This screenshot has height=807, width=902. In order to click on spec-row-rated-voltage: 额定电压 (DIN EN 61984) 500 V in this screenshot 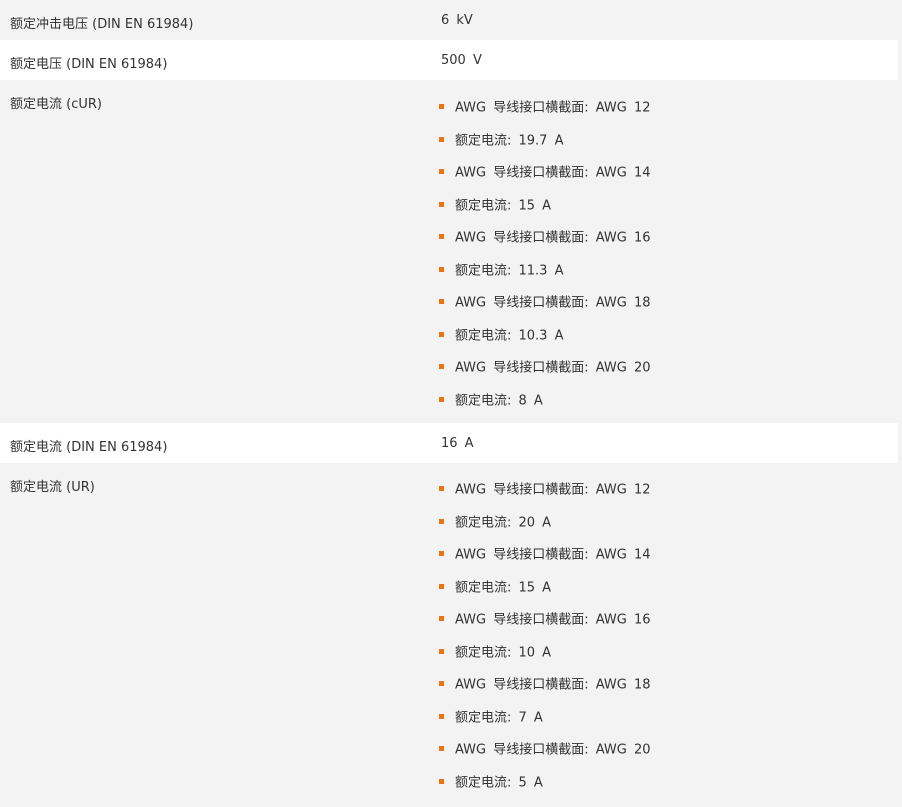, I will do `click(449, 60)`.